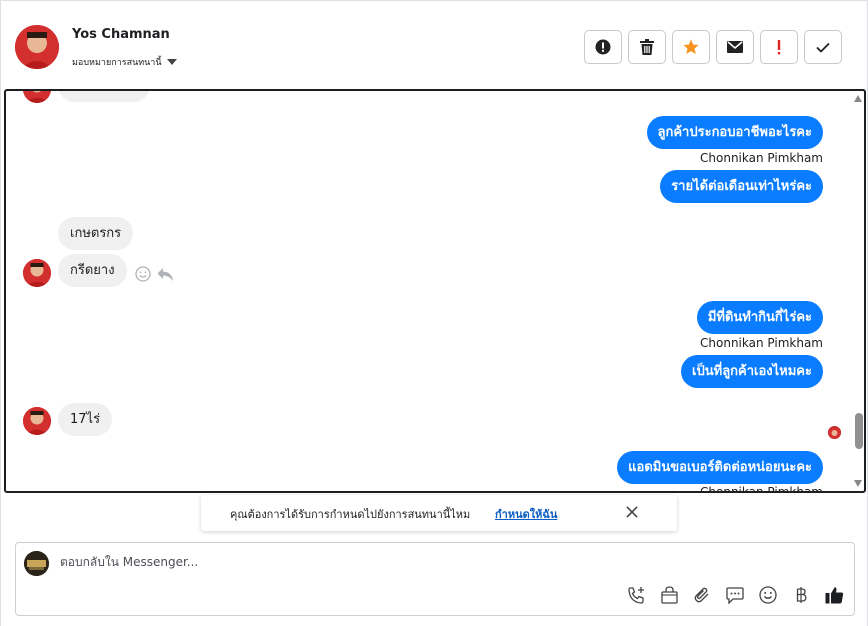 The height and width of the screenshot is (626, 868). Describe the element at coordinates (117, 63) in the screenshot. I see `assign-label: มอบหมายการสนทนานี้` at that location.